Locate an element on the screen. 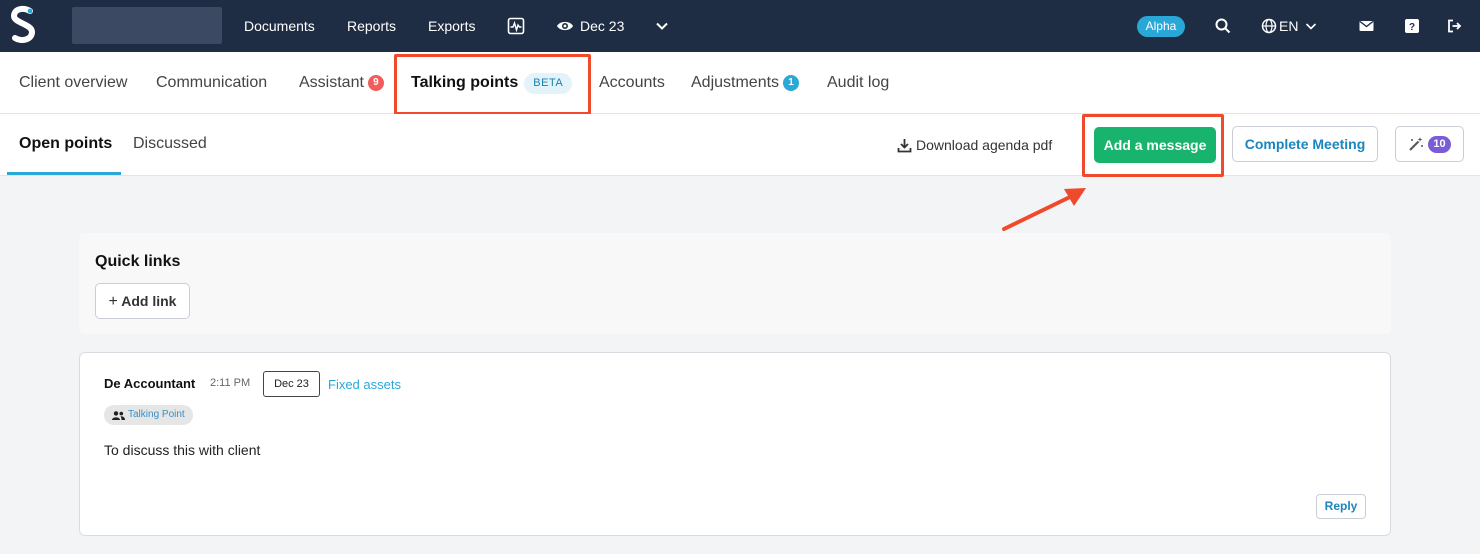 The image size is (1480, 554). ai-suggestions-button: 10 is located at coordinates (1429, 144).